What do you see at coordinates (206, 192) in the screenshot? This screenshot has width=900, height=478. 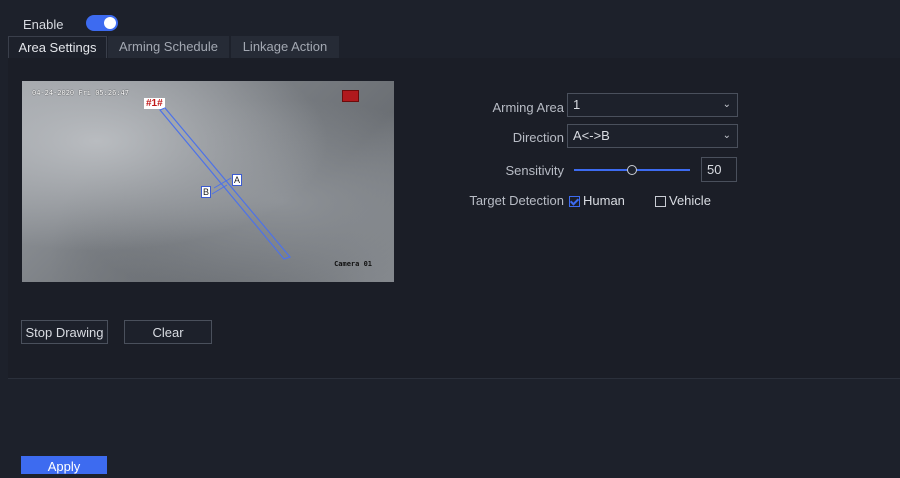 I see `direction-b-label: B` at bounding box center [206, 192].